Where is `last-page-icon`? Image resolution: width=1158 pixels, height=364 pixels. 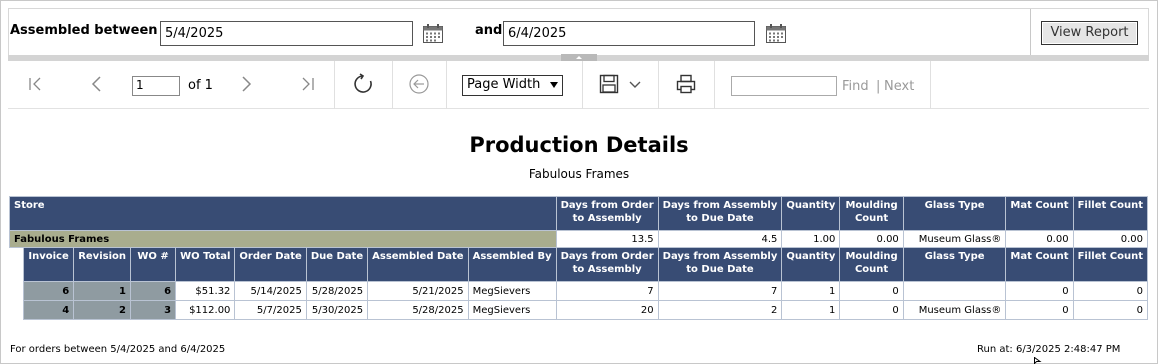 last-page-icon is located at coordinates (306, 84).